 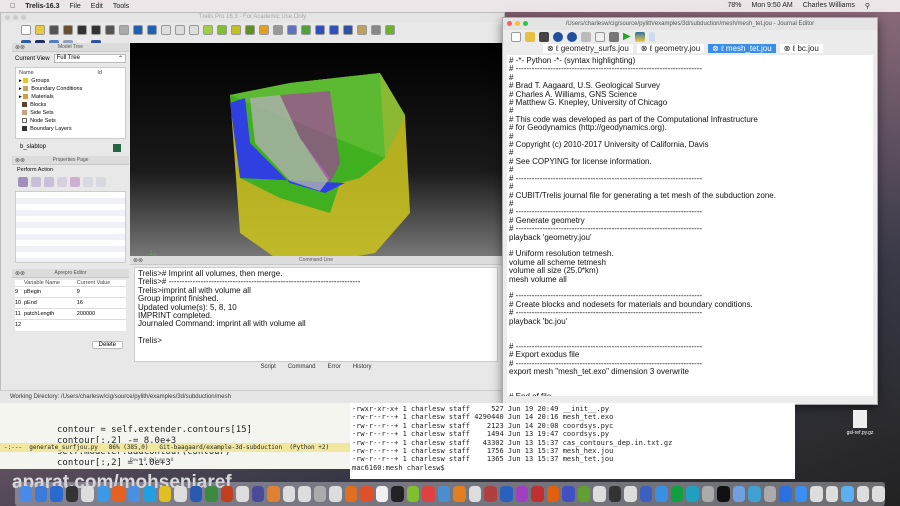 I want to click on tree-item-blocks: Blocks, so click(x=70, y=105).